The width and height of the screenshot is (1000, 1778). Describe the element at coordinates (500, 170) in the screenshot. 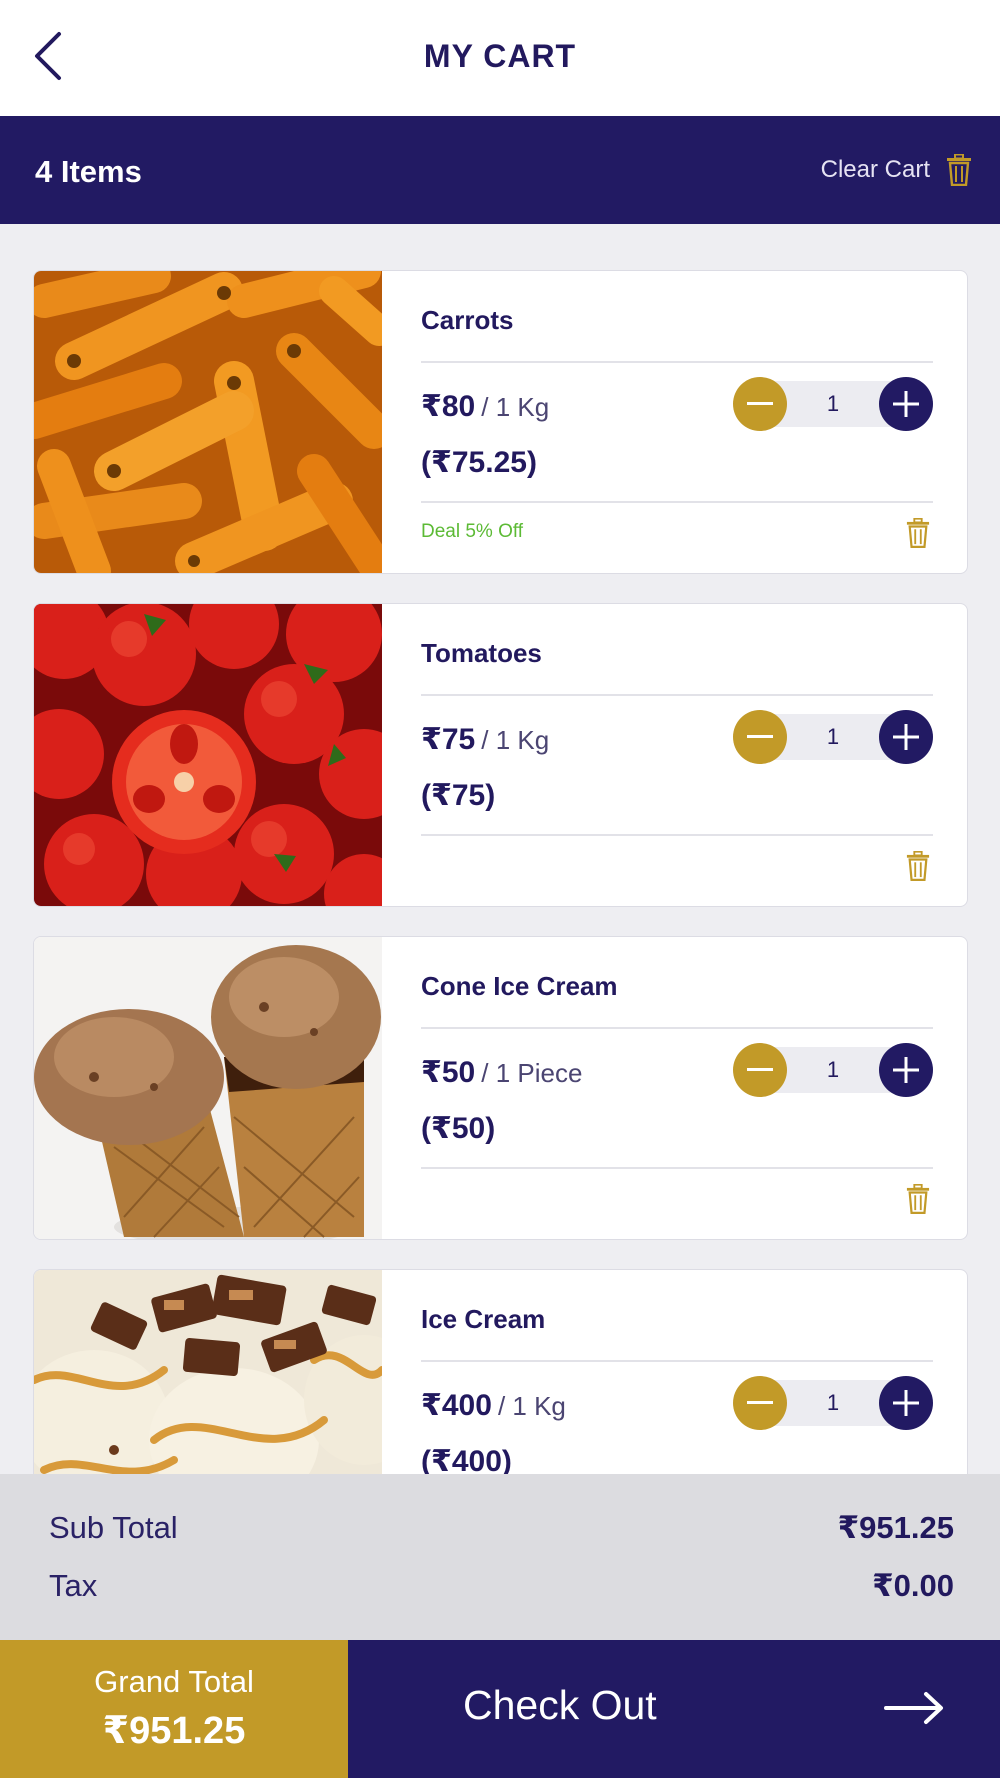

I see `items-bar: 4 Items Clear Cart` at that location.